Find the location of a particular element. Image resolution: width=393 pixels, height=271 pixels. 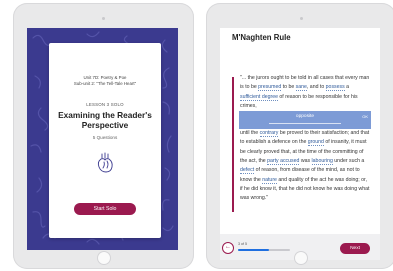

vocab-link: nature is located at coordinates (269, 180).